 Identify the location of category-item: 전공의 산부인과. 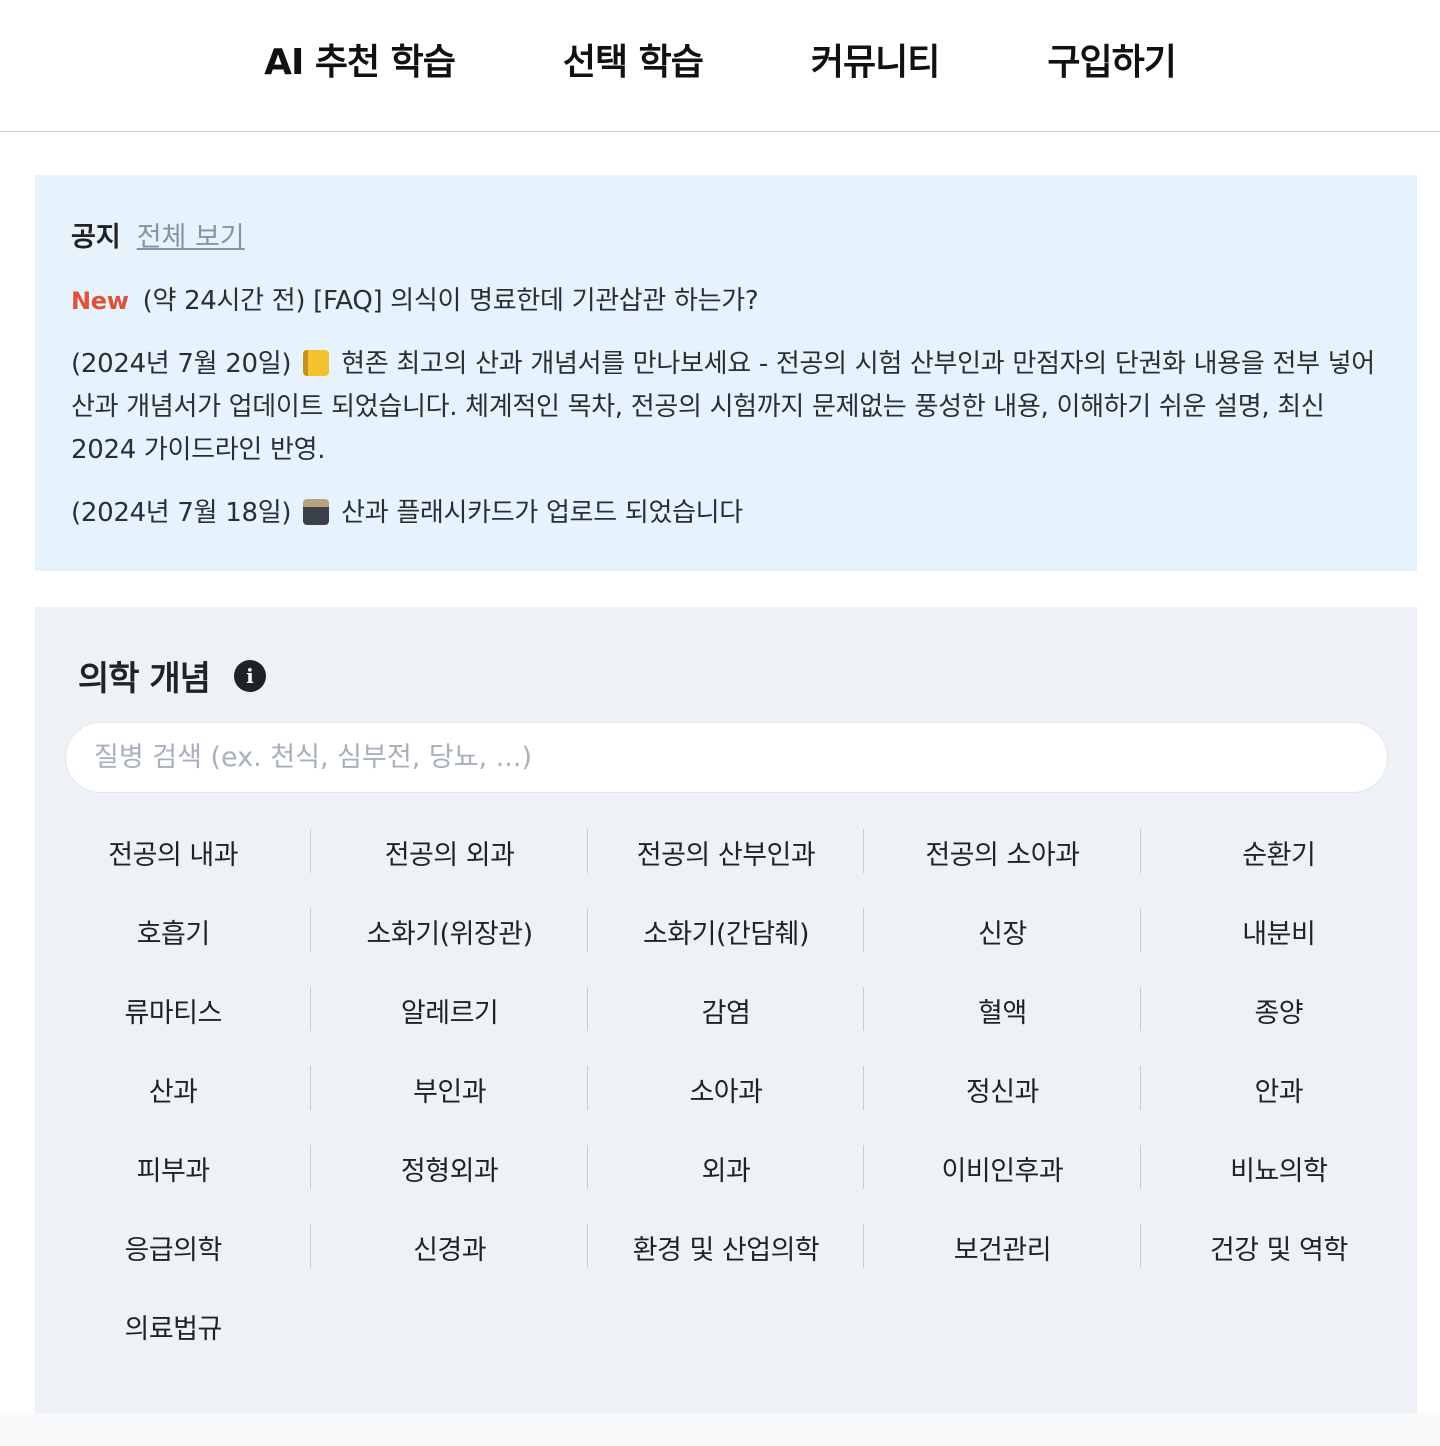
(726, 868).